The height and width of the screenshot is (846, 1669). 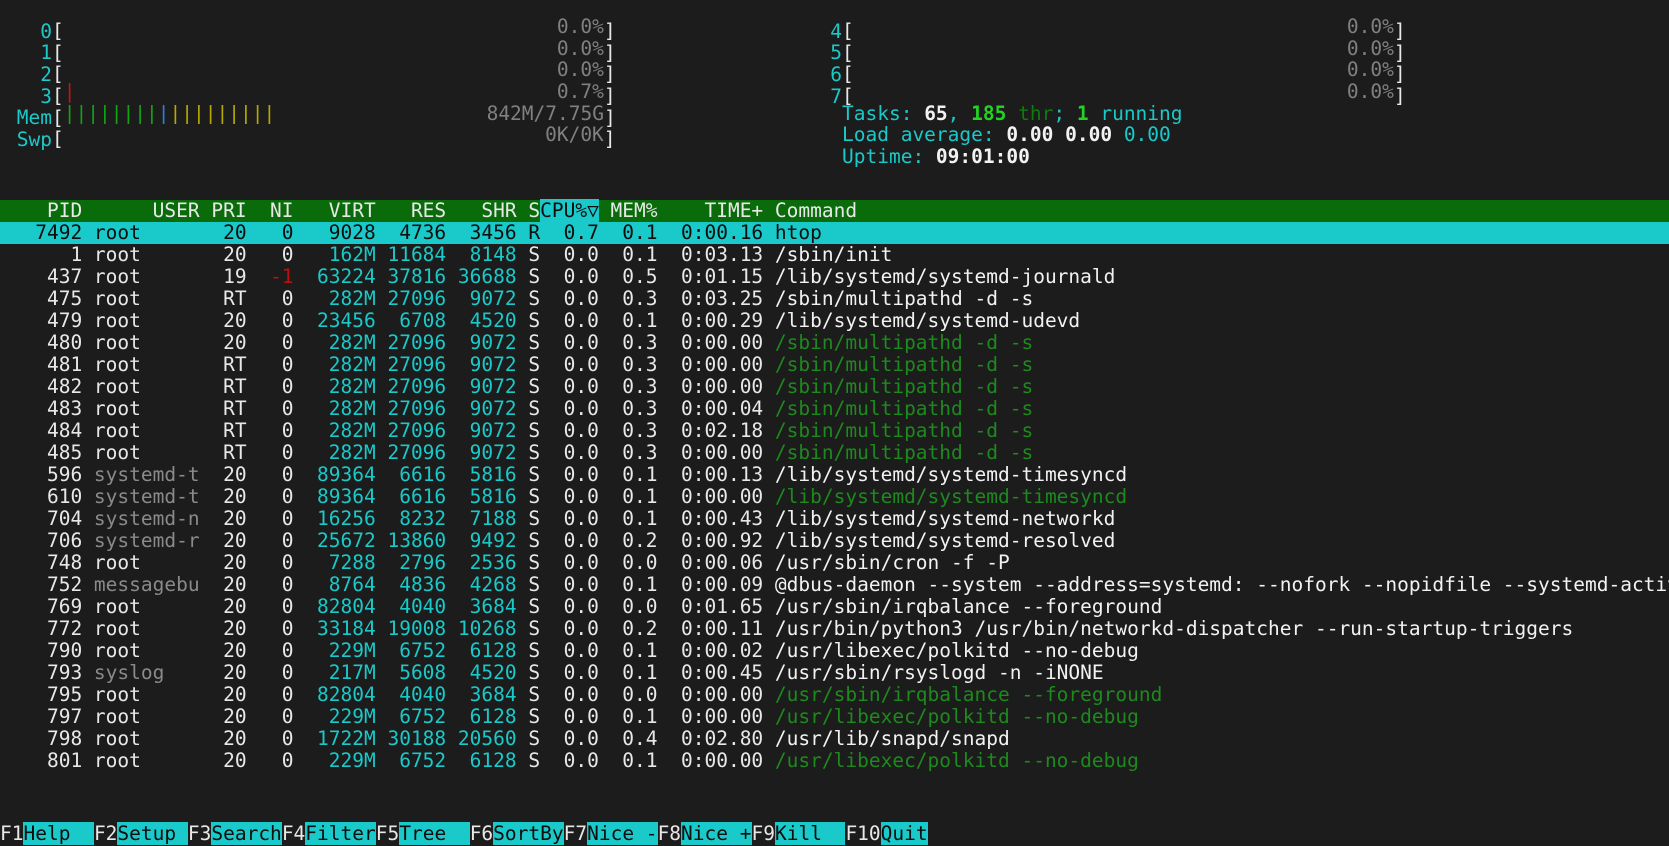 What do you see at coordinates (716, 833) in the screenshot?
I see `function-label-f8: Nice +` at bounding box center [716, 833].